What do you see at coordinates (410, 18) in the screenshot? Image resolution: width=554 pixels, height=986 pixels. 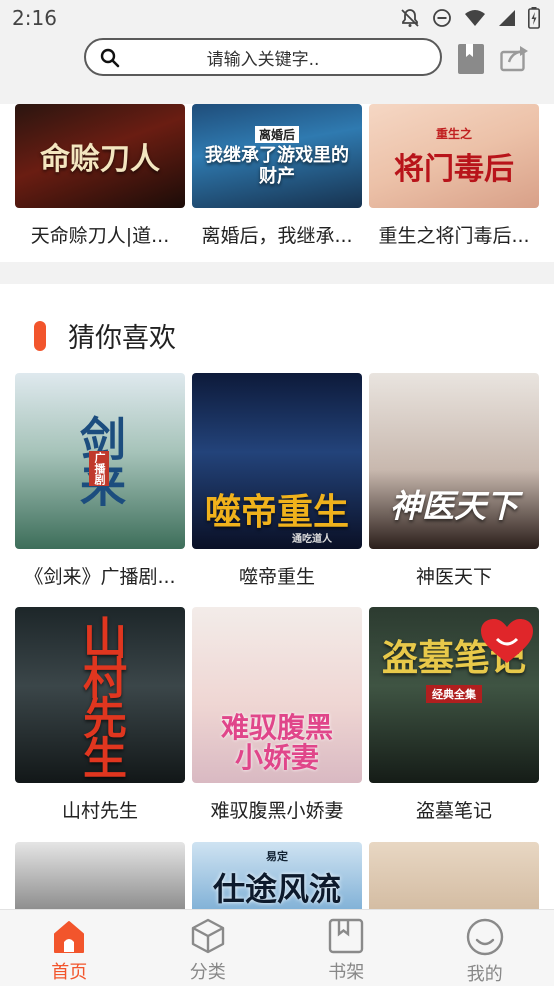 I see `notifications-off-icon` at bounding box center [410, 18].